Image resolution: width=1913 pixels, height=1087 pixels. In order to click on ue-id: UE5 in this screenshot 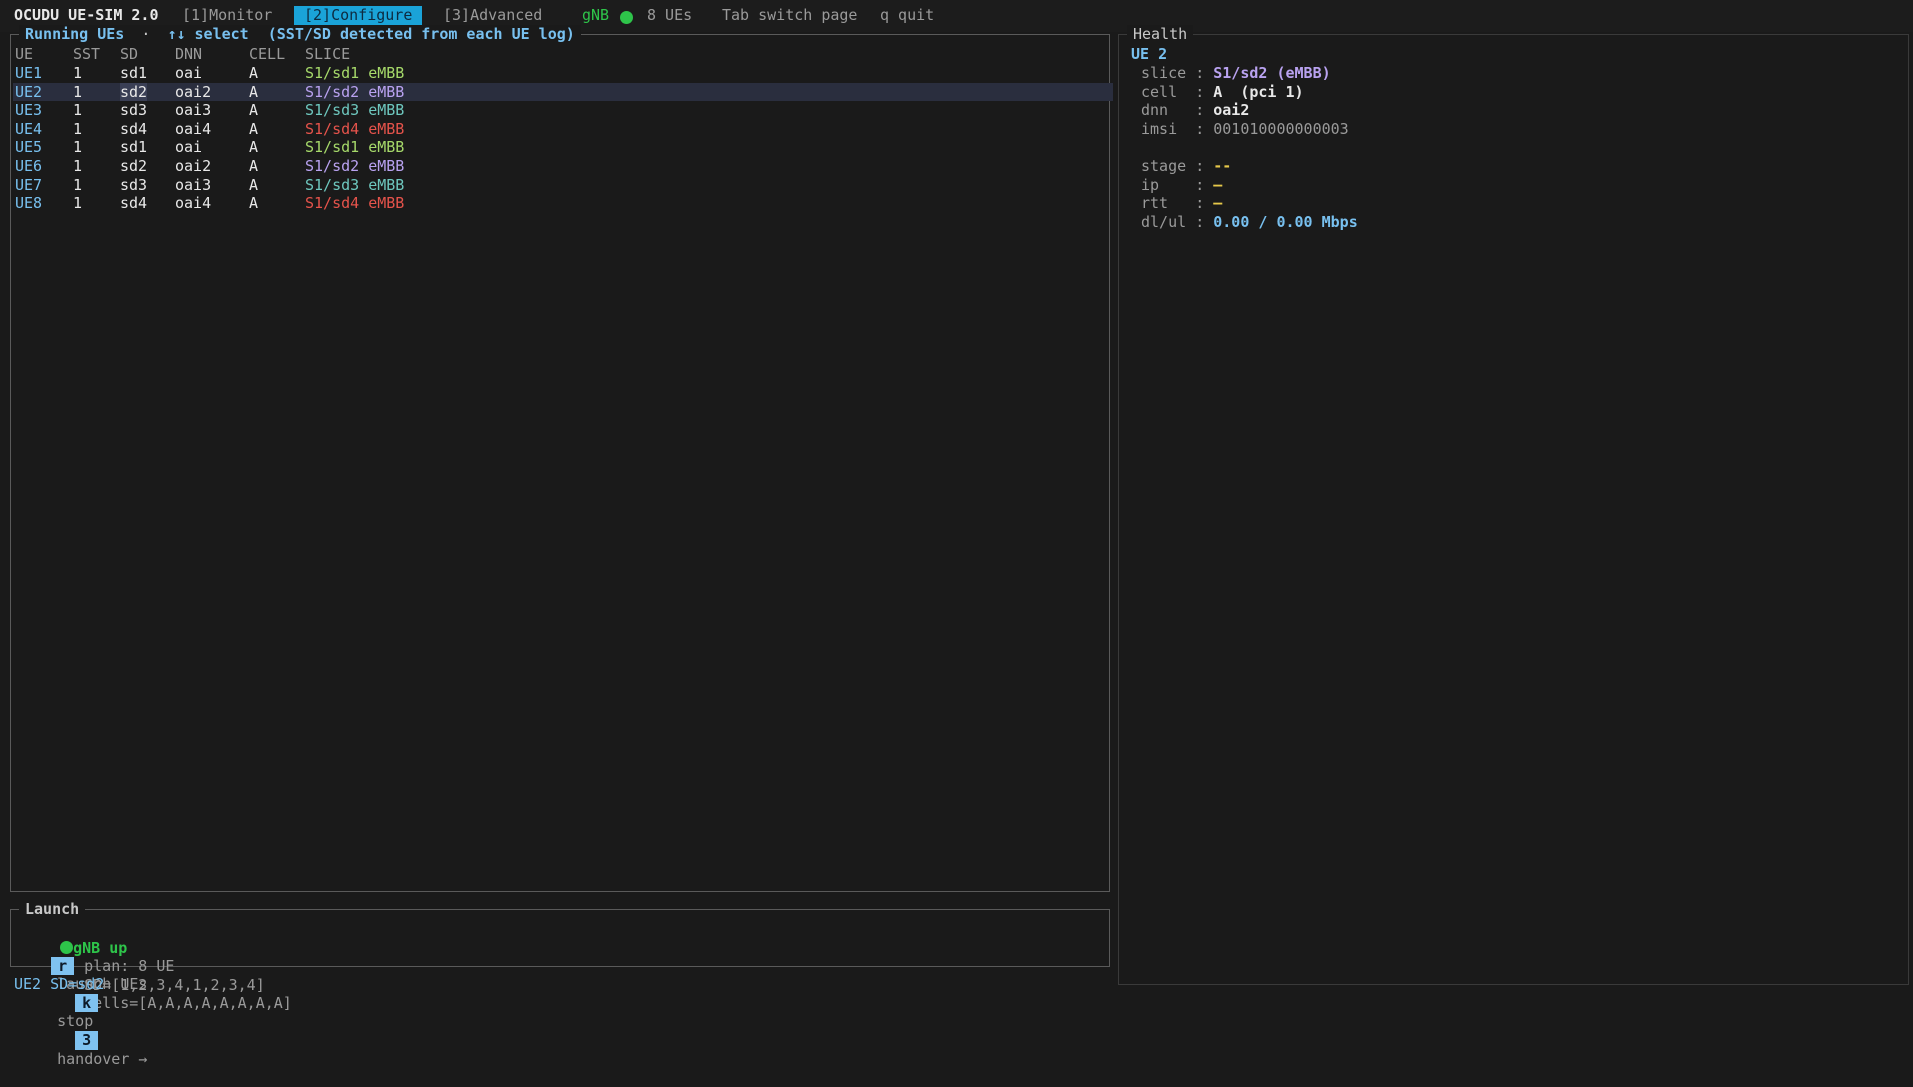, I will do `click(29, 147)`.